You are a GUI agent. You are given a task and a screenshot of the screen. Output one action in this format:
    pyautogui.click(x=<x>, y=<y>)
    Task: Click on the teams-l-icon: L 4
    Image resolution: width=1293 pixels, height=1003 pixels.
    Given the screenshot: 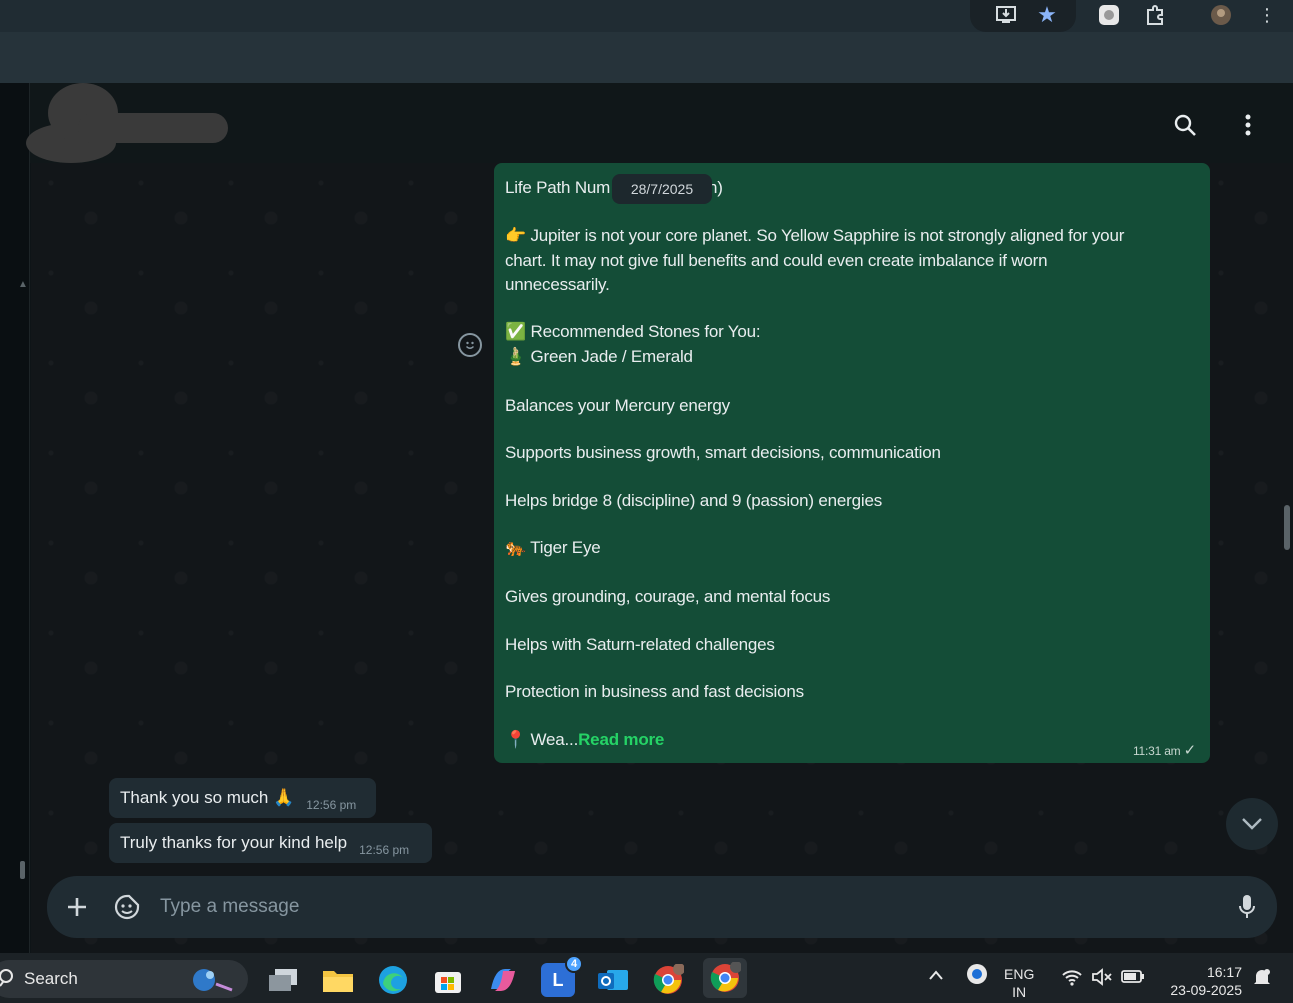 What is the action you would take?
    pyautogui.click(x=562, y=976)
    